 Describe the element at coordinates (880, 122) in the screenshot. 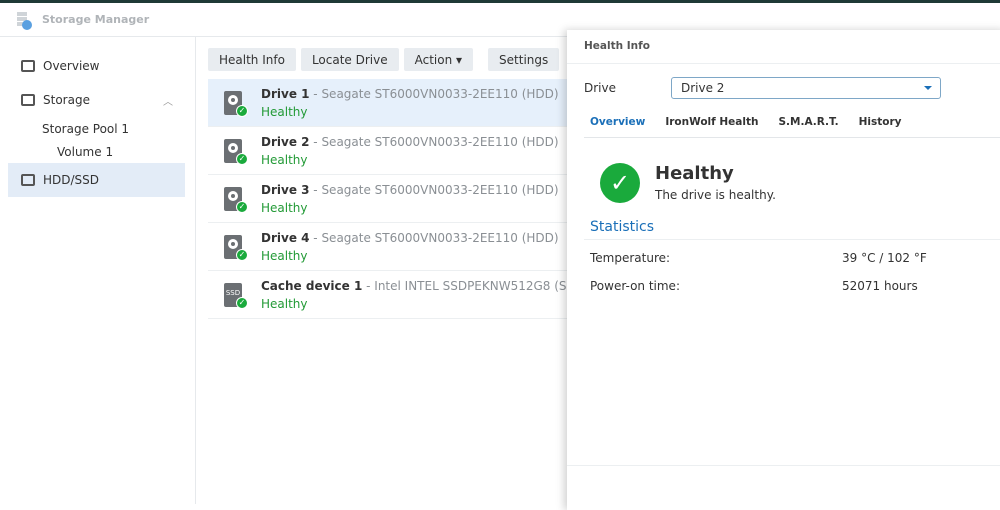

I see `tab-history: History` at that location.